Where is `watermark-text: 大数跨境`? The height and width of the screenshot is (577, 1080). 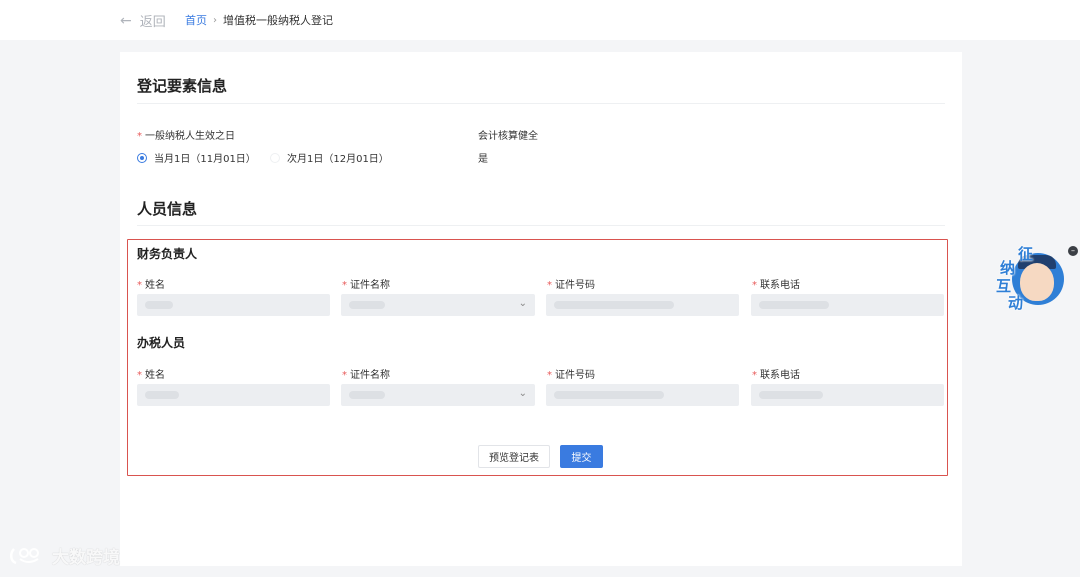
watermark-text: 大数跨境 is located at coordinates (86, 558).